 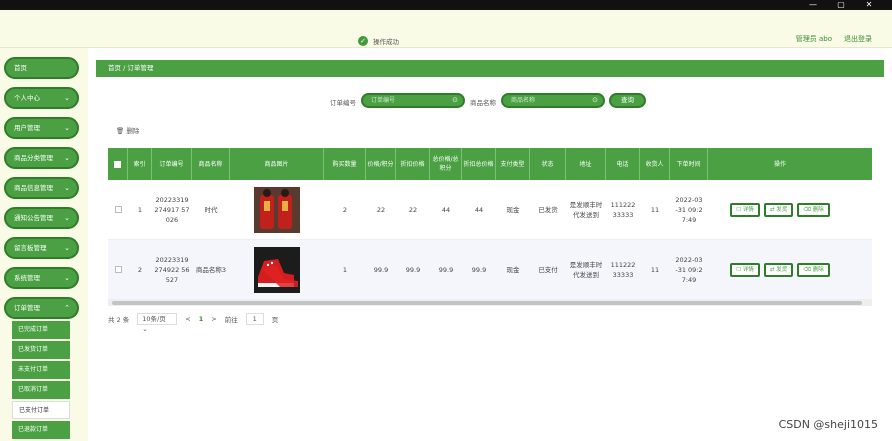 What do you see at coordinates (523, 100) in the screenshot?
I see `product-name-placeholder: 商品名称` at bounding box center [523, 100].